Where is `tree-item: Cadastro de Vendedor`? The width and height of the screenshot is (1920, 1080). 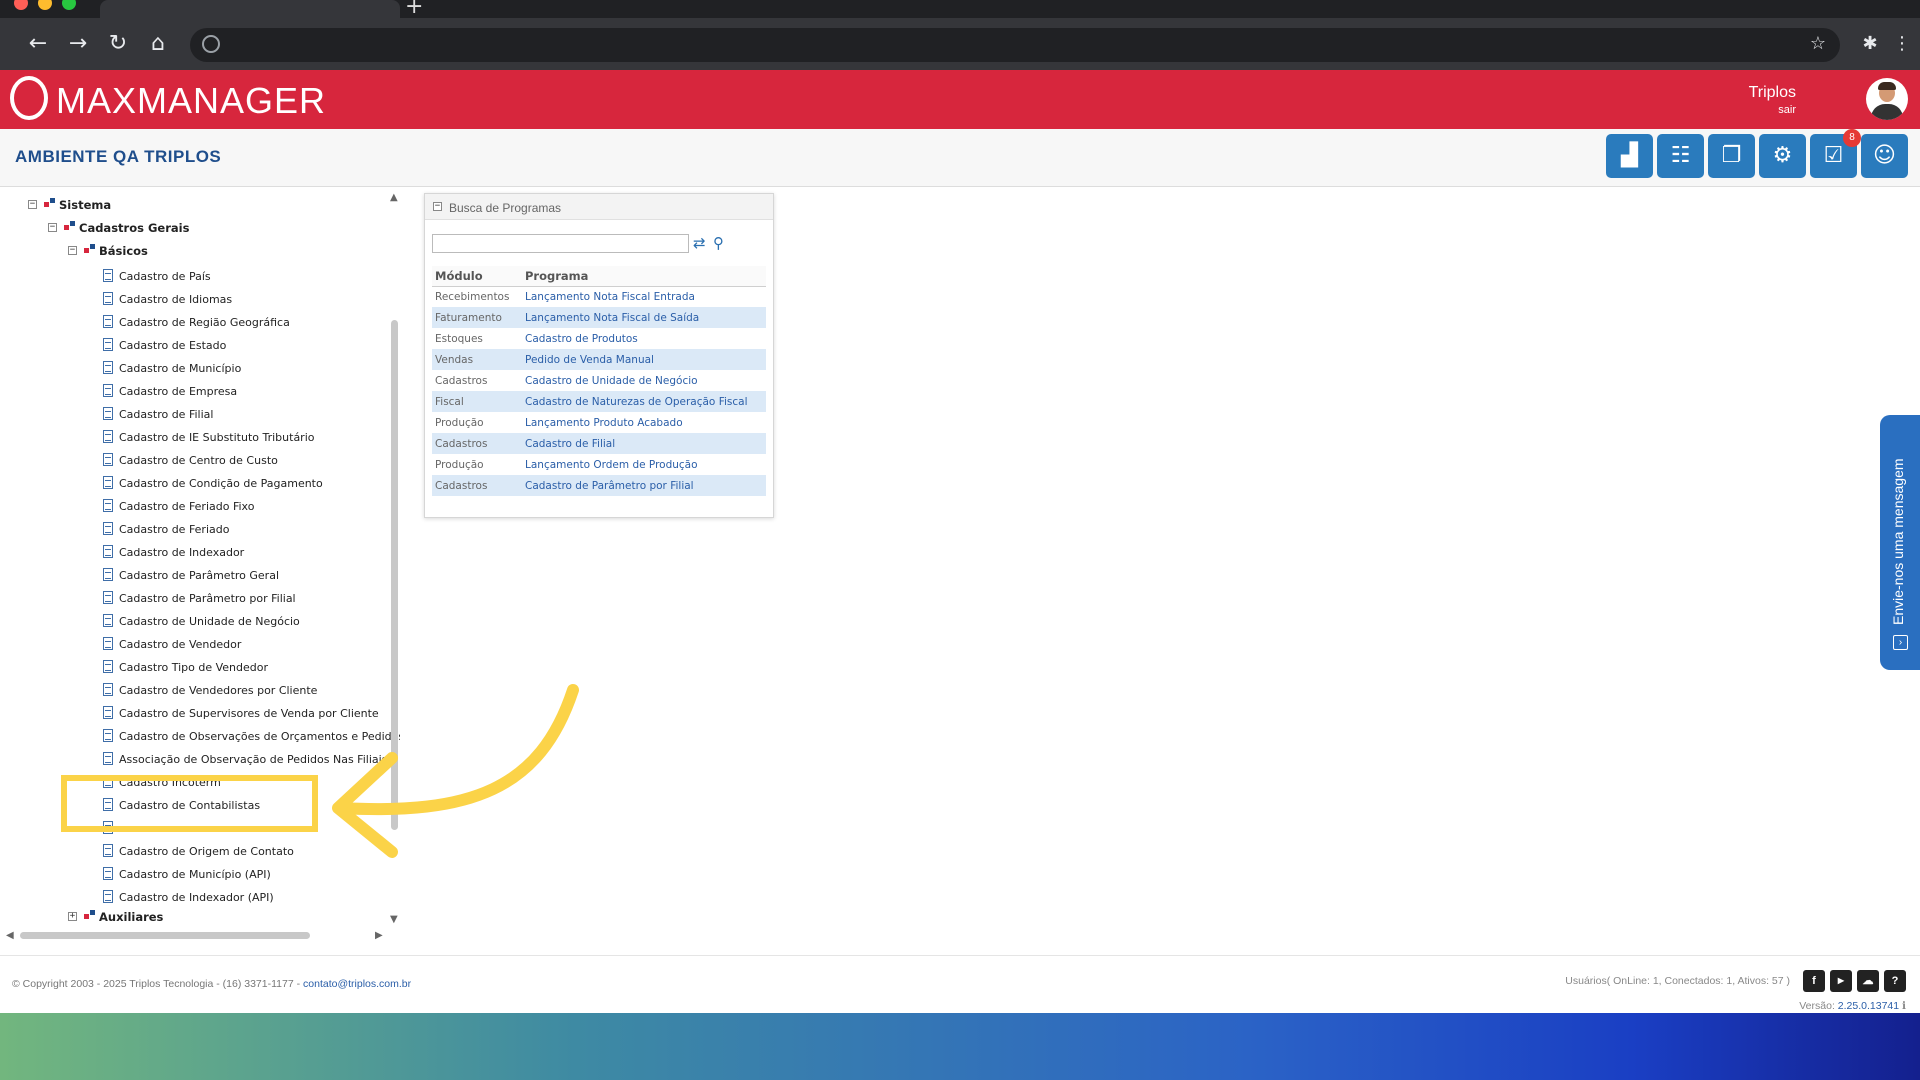 tree-item: Cadastro de Vendedor is located at coordinates (180, 644).